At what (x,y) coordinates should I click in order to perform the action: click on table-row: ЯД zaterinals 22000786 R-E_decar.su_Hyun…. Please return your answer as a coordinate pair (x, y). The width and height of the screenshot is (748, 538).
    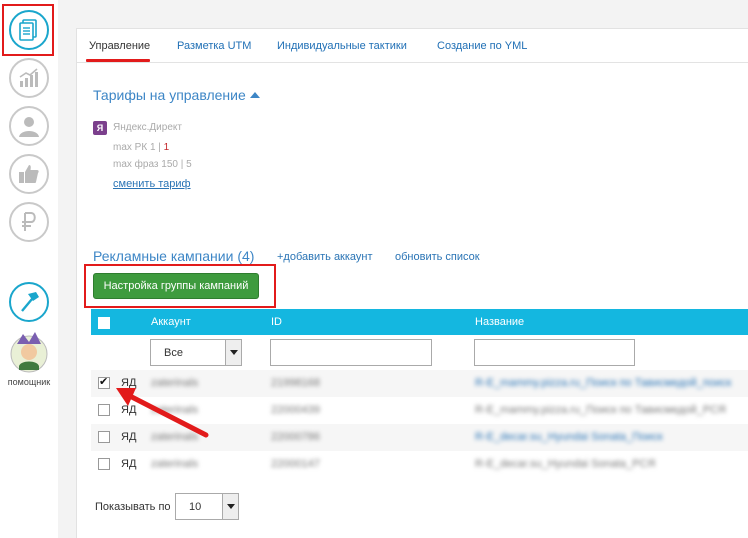
    Looking at the image, I should click on (419, 437).